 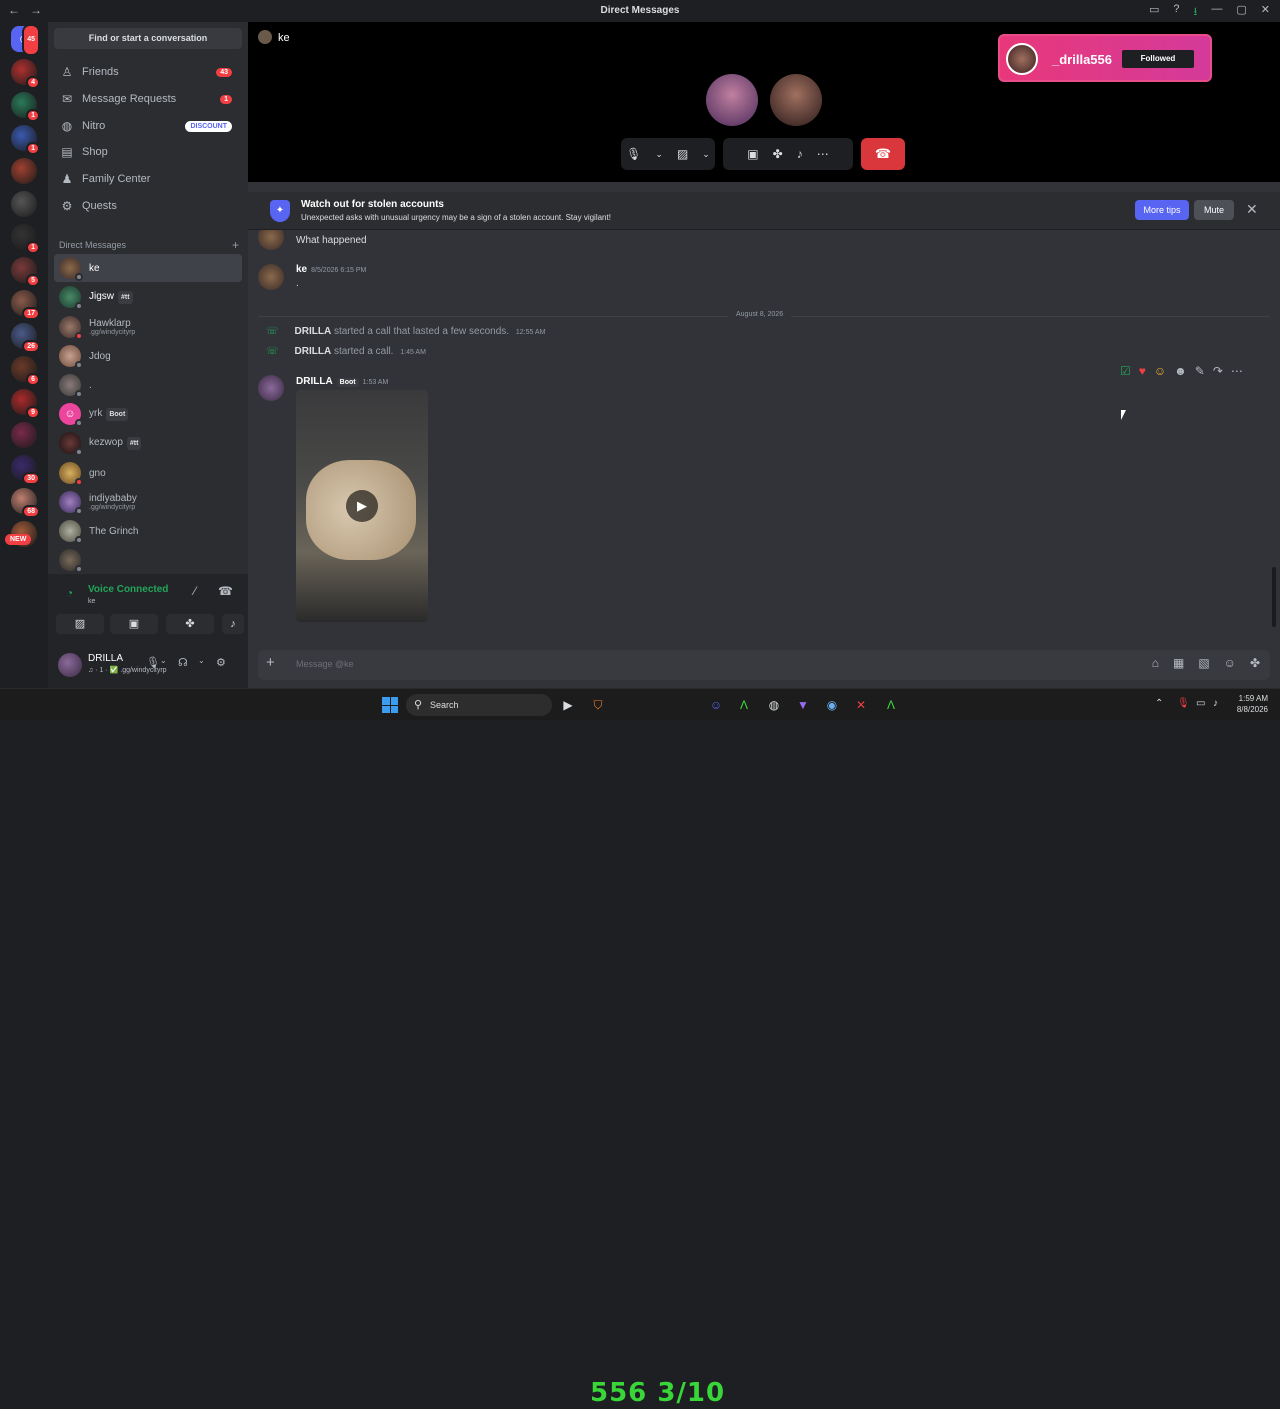 I want to click on nav-nitro: ◍ Nitro DISCOUNT, so click(x=148, y=126).